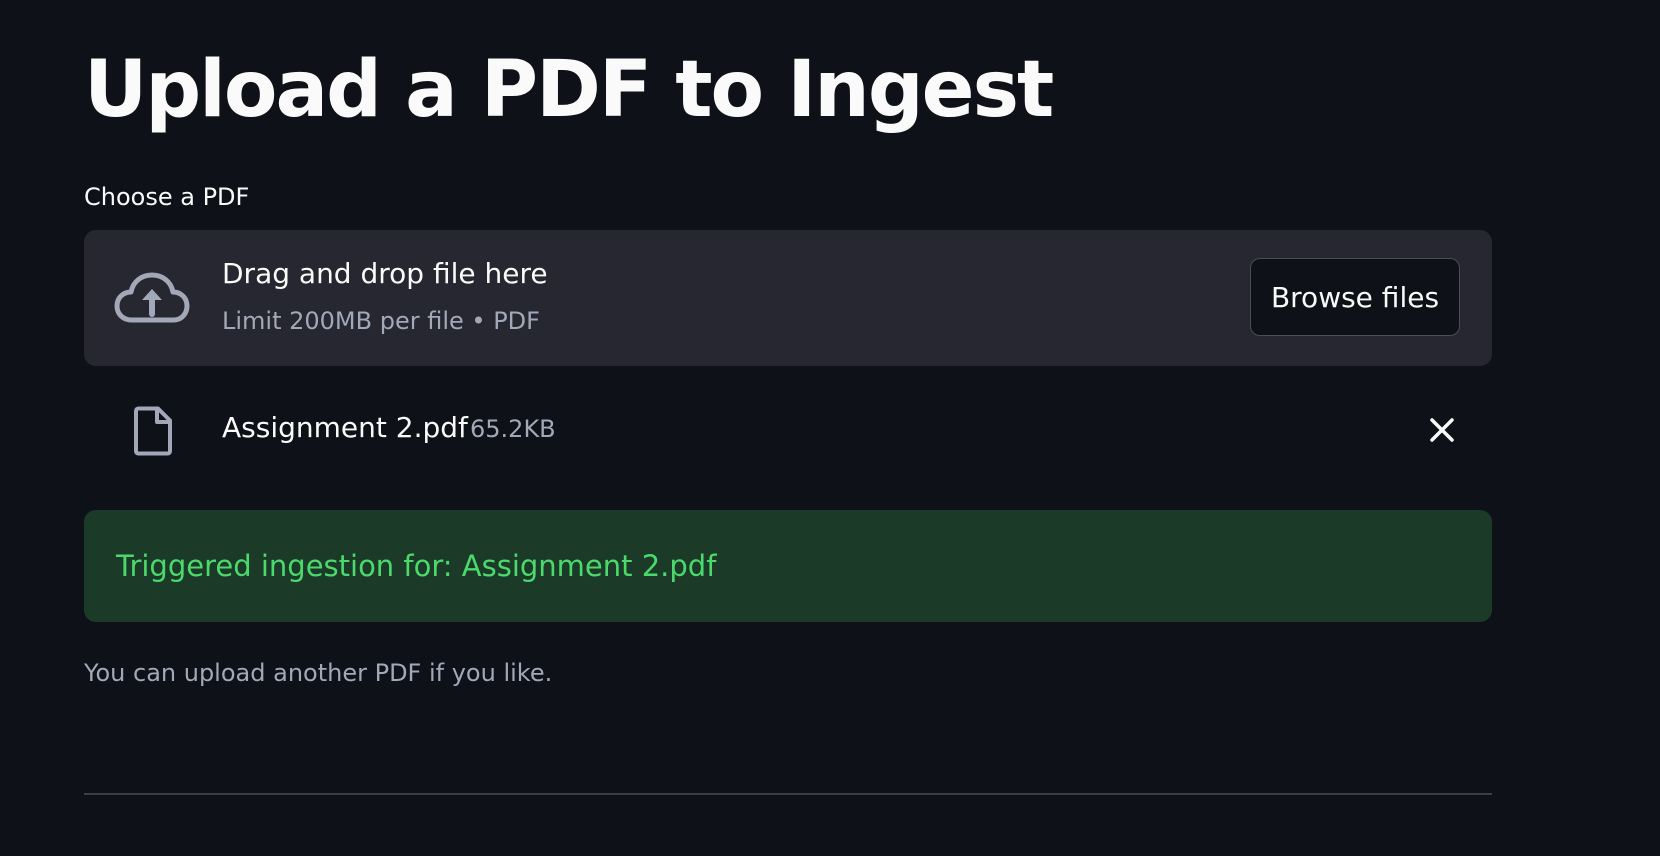 Image resolution: width=1660 pixels, height=856 pixels. What do you see at coordinates (318, 673) in the screenshot?
I see `info-caption: You can upload another PDF if you like.` at bounding box center [318, 673].